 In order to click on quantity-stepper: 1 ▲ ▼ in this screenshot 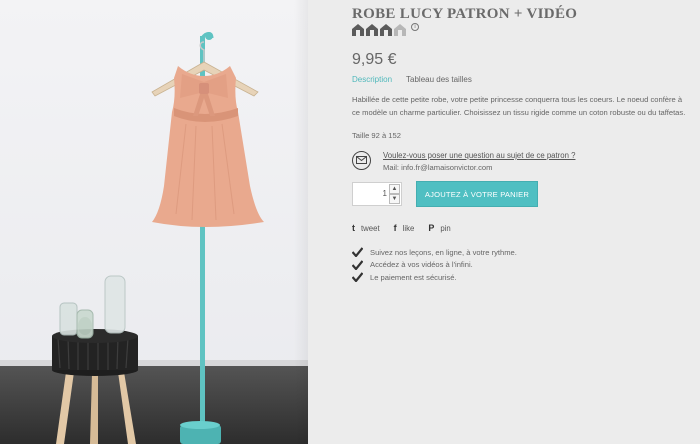, I will do `click(377, 194)`.